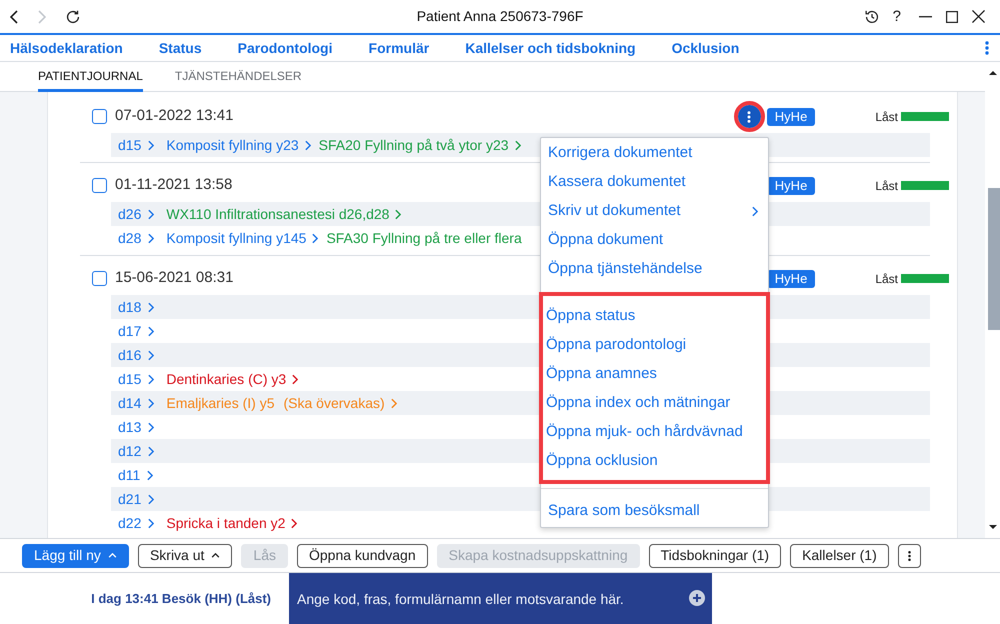 Image resolution: width=1000 pixels, height=624 pixels. Describe the element at coordinates (232, 145) in the screenshot. I see `record-link: Komposit fyllning y23` at that location.